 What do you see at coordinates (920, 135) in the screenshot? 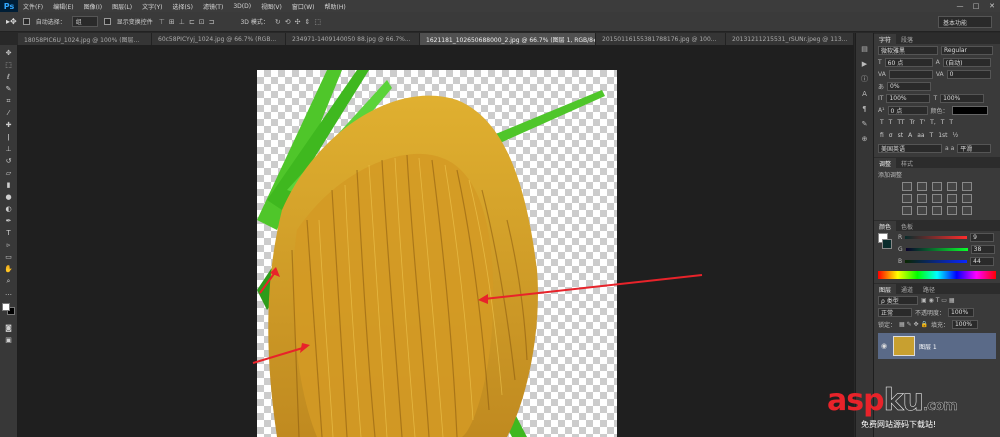
I see `stylistic-button: aa` at bounding box center [920, 135].